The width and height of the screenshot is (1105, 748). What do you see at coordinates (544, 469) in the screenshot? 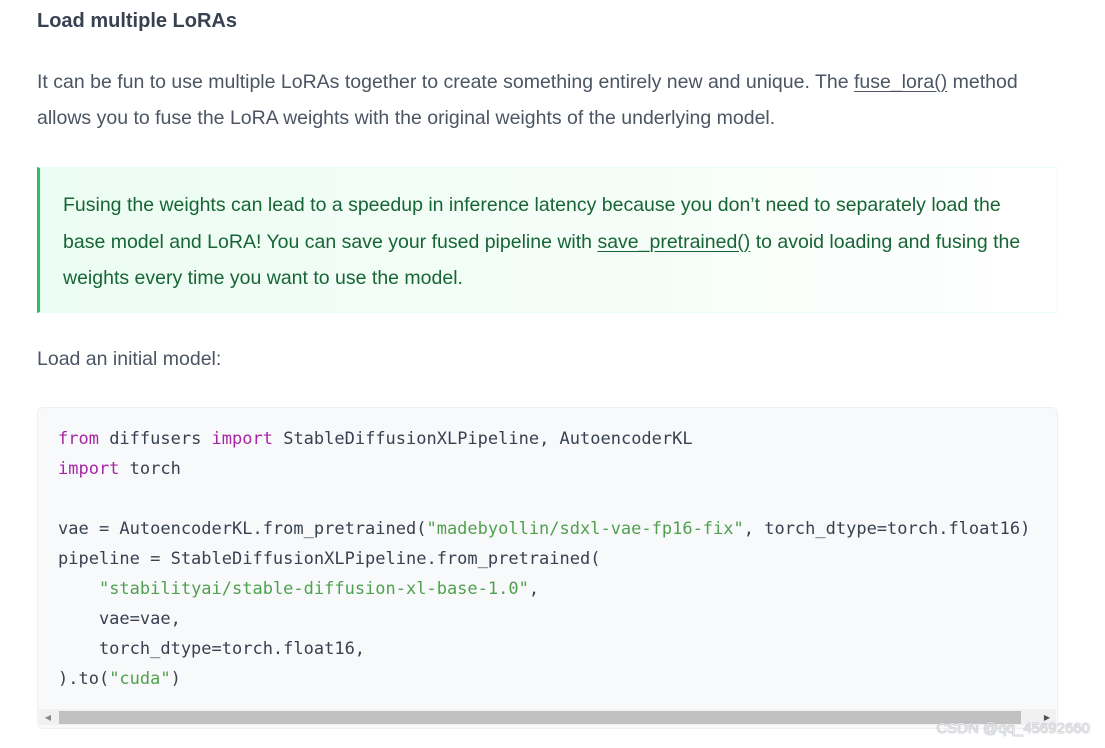
I see `code-line: import torch` at bounding box center [544, 469].